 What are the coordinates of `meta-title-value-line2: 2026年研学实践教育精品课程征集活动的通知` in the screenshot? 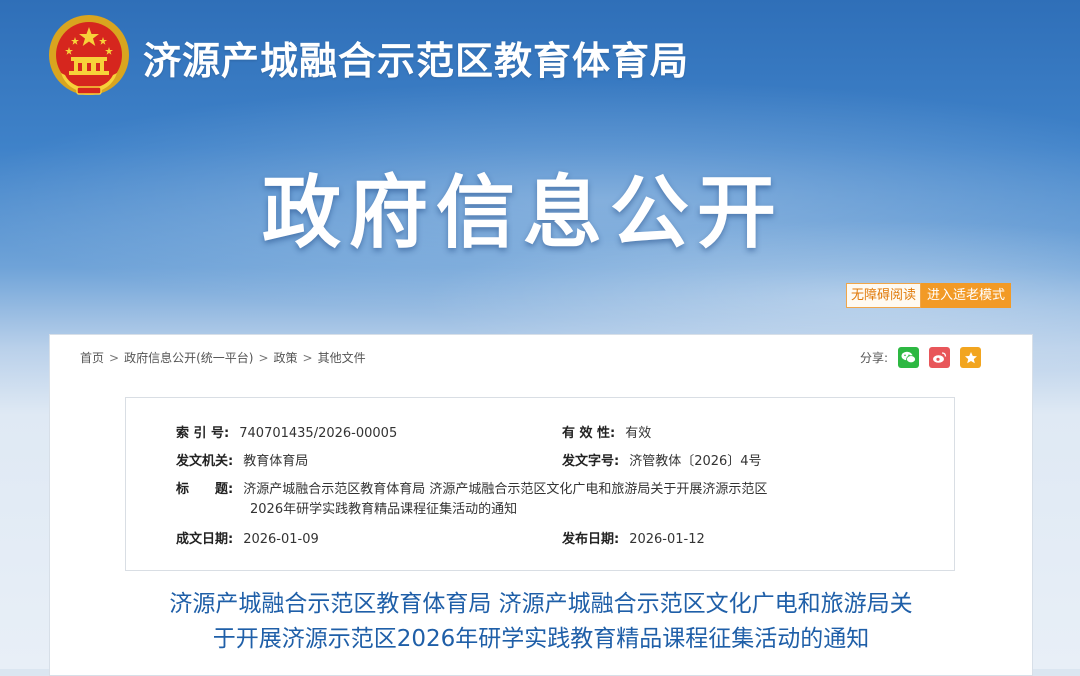 It's located at (384, 509).